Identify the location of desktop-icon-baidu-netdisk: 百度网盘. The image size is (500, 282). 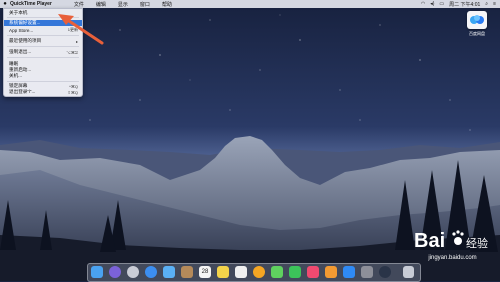
(477, 25).